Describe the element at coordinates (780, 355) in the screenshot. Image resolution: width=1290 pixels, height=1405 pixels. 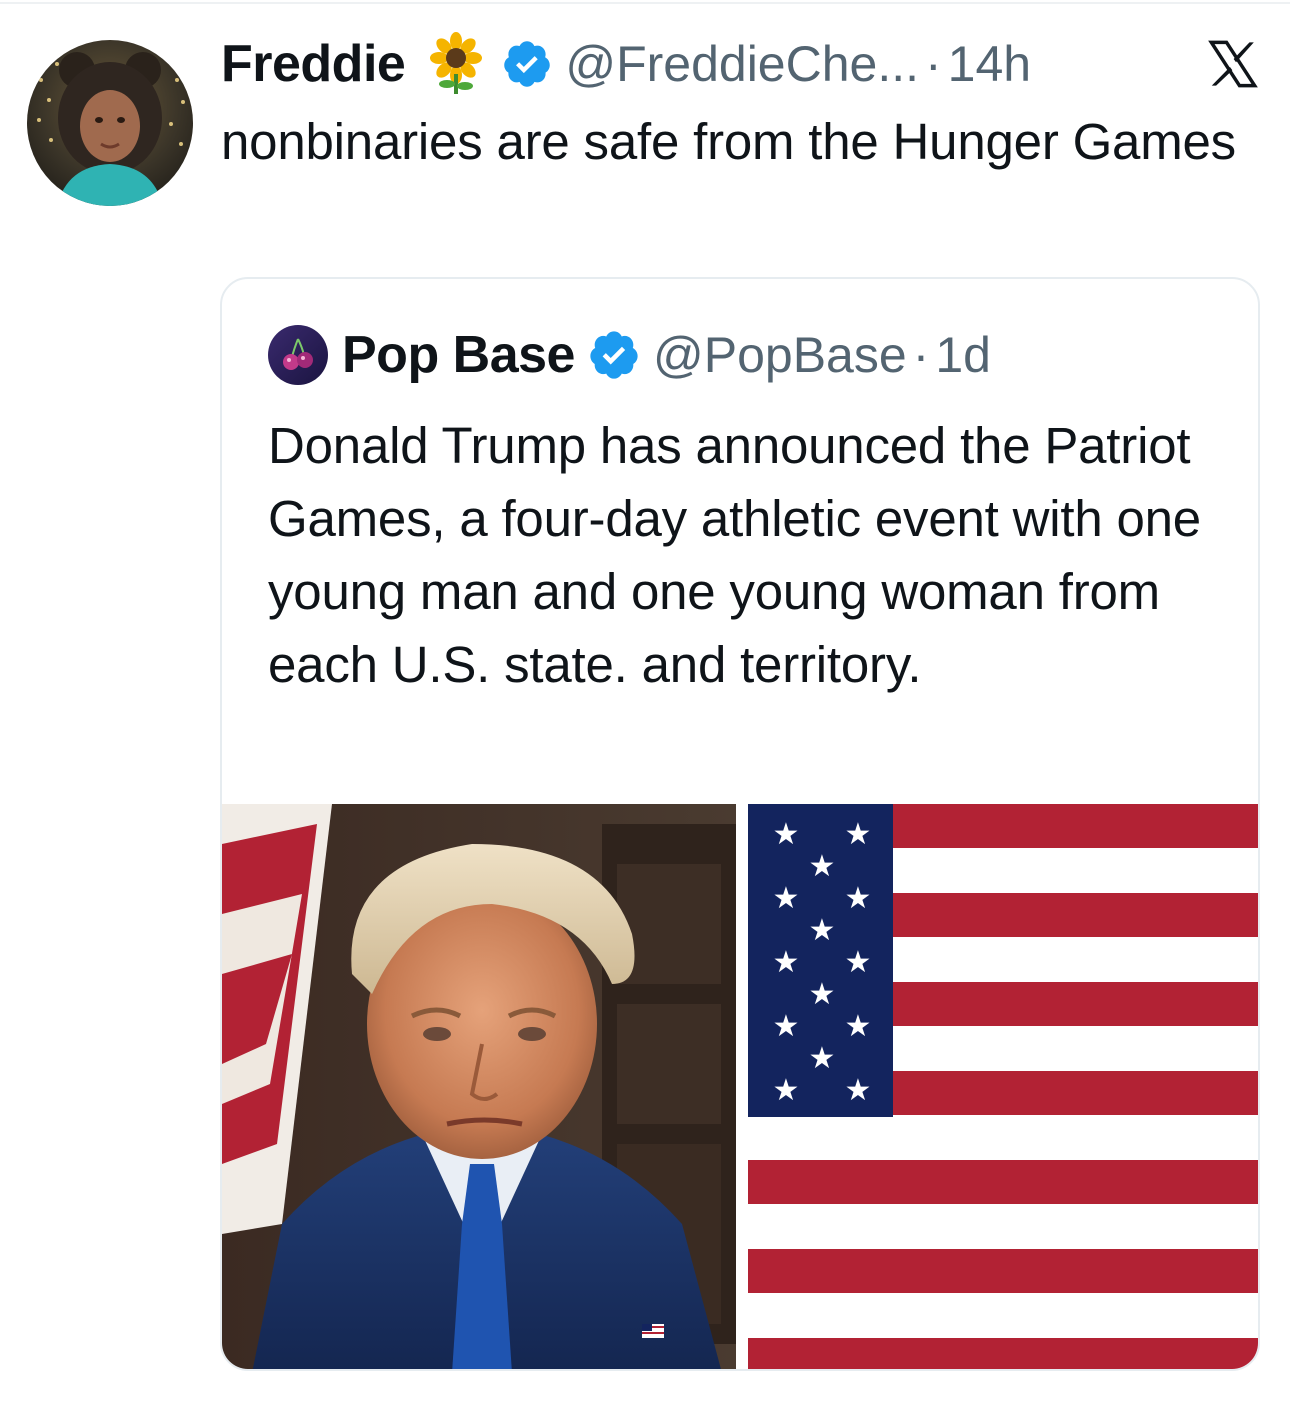
I see `quoted-author-handle: @PopBase` at that location.